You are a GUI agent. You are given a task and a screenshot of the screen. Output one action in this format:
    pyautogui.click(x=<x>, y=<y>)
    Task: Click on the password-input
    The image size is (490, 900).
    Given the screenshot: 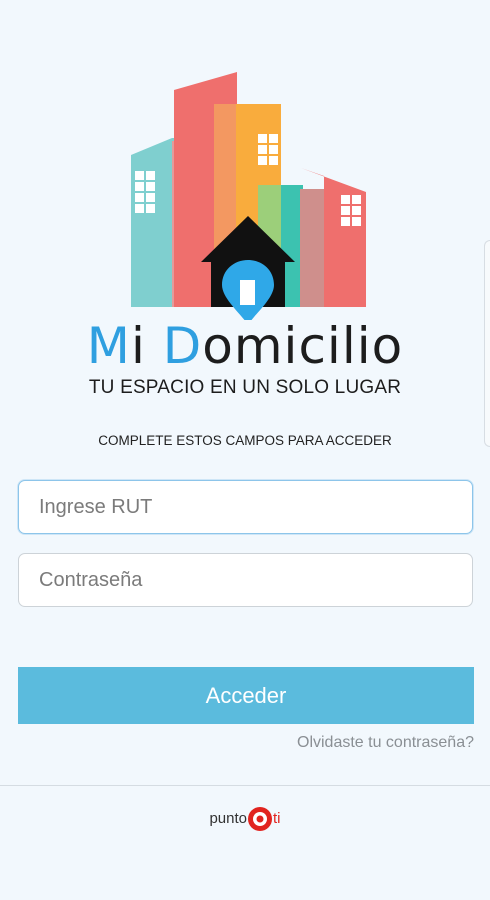 What is the action you would take?
    pyautogui.click(x=245, y=580)
    